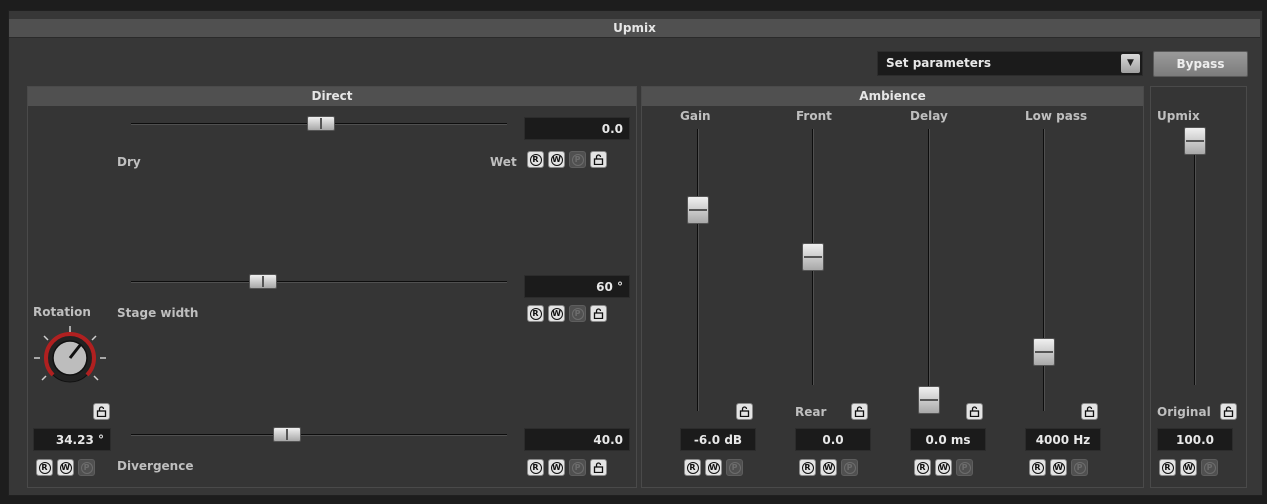 The image size is (1267, 504). I want to click on stage-width-rwp-buttons: R W P, so click(567, 313).